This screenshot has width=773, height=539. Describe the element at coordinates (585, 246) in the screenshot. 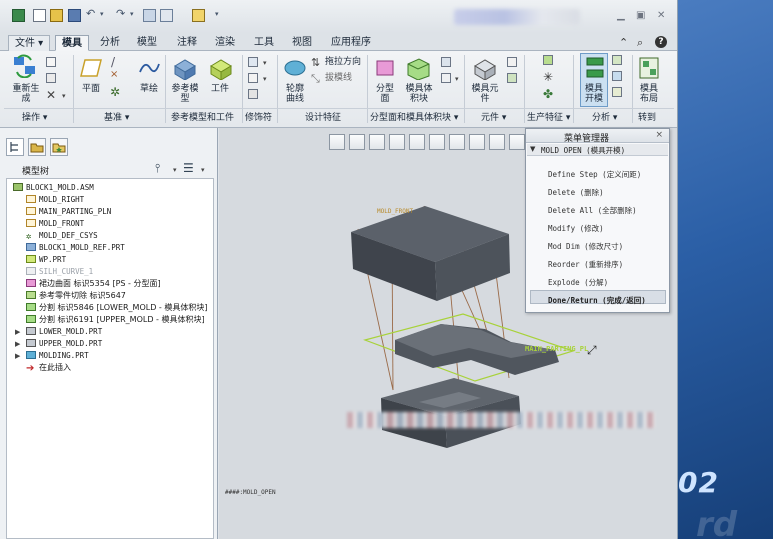

I see `menu-item-mod-dim: Mod Dim (修改尺寸)` at that location.